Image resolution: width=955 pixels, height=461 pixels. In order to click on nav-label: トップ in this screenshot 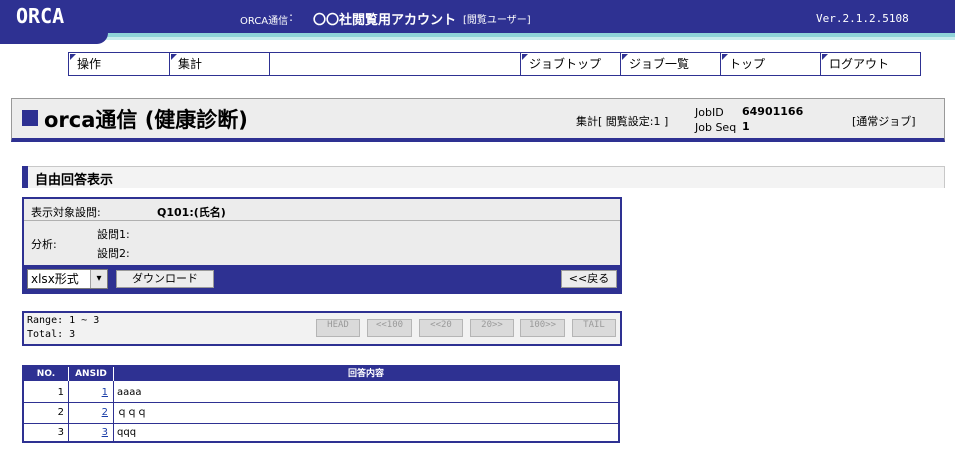, I will do `click(747, 64)`.